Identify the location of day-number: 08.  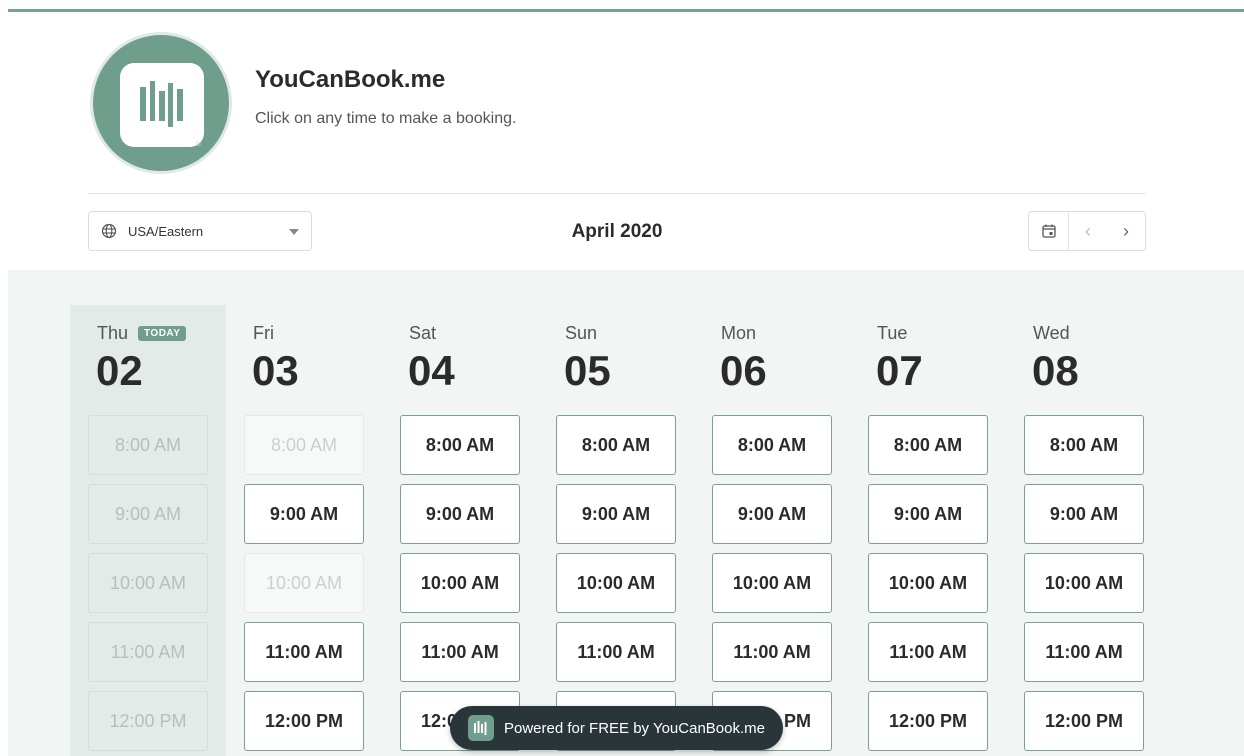
(1055, 370).